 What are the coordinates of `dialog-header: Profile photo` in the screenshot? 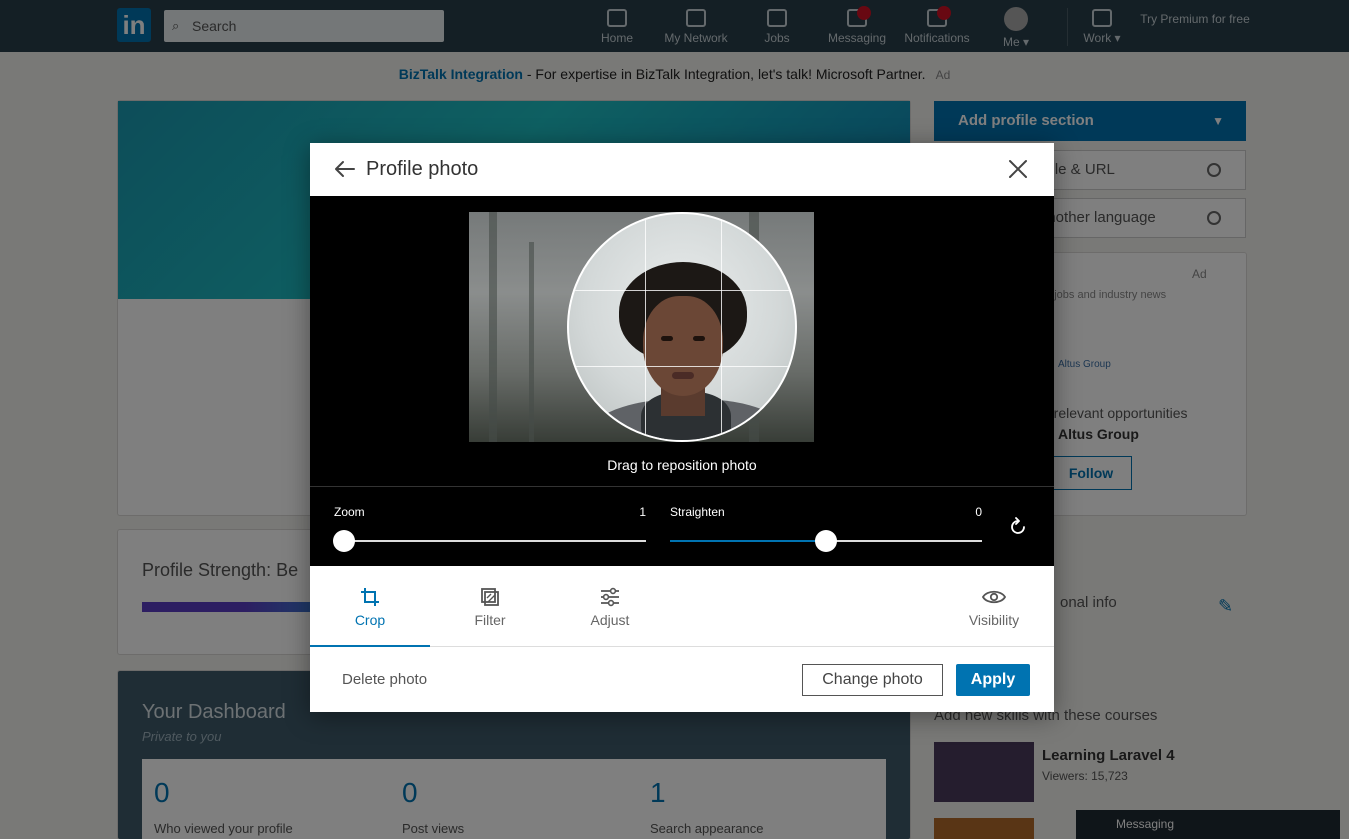 It's located at (682, 169).